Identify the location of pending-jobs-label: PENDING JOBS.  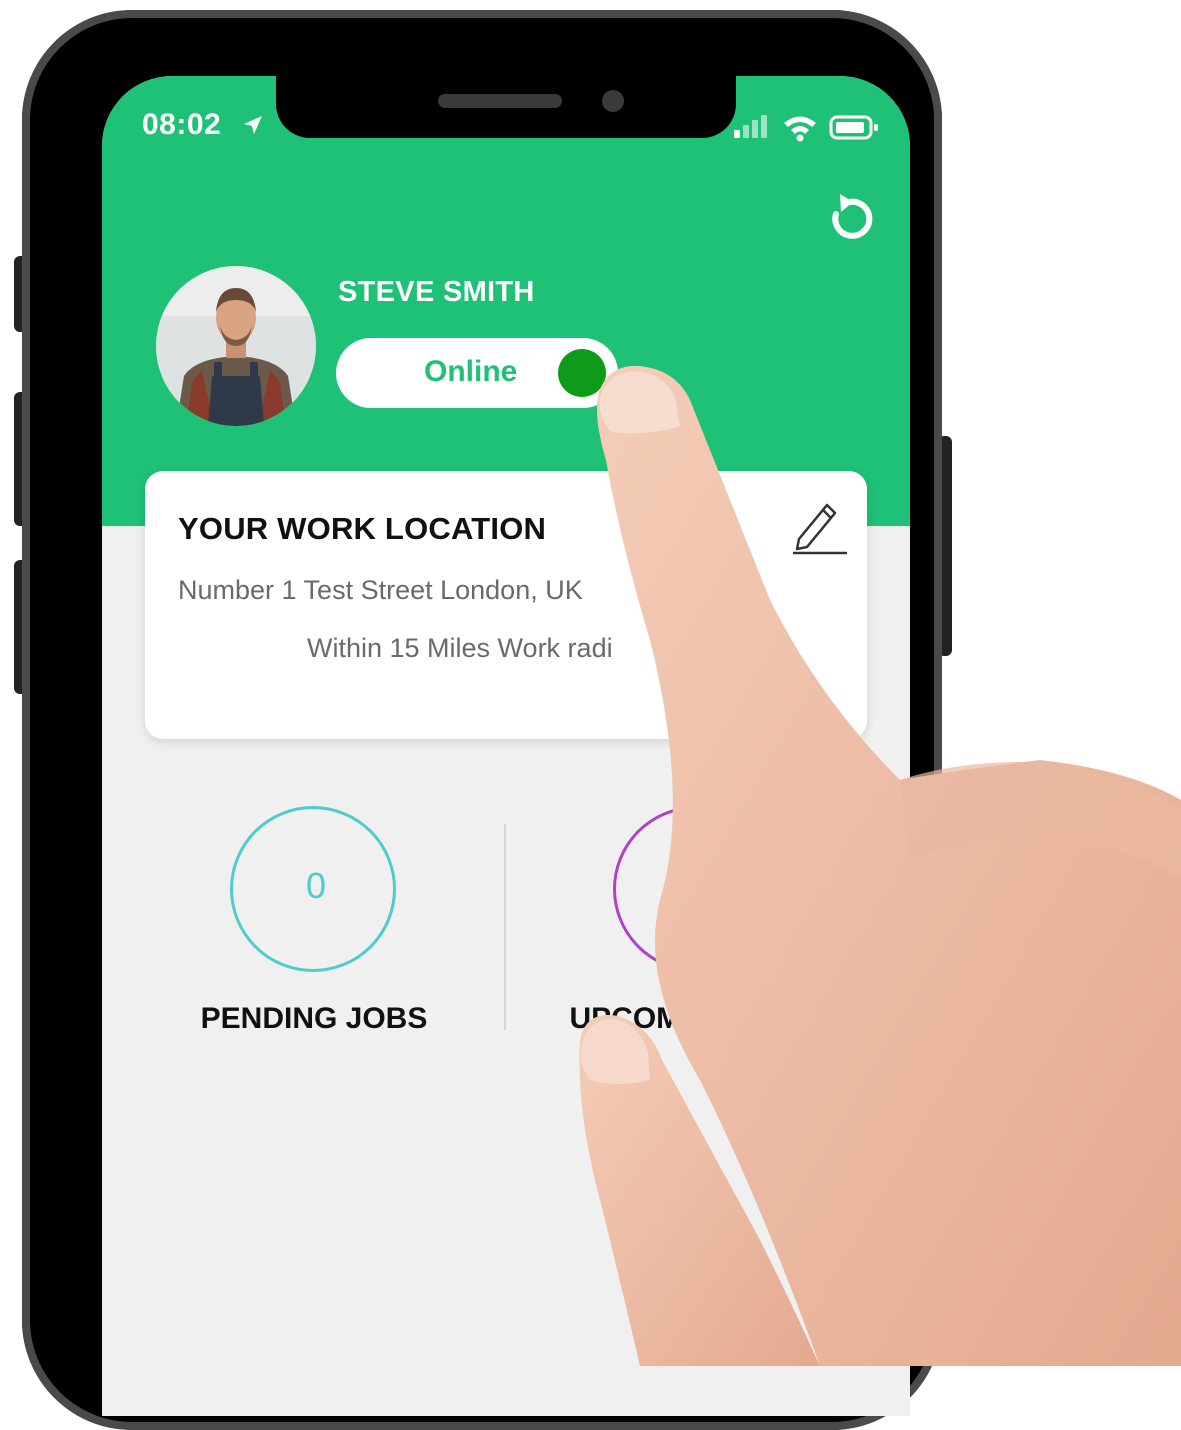
(314, 1018).